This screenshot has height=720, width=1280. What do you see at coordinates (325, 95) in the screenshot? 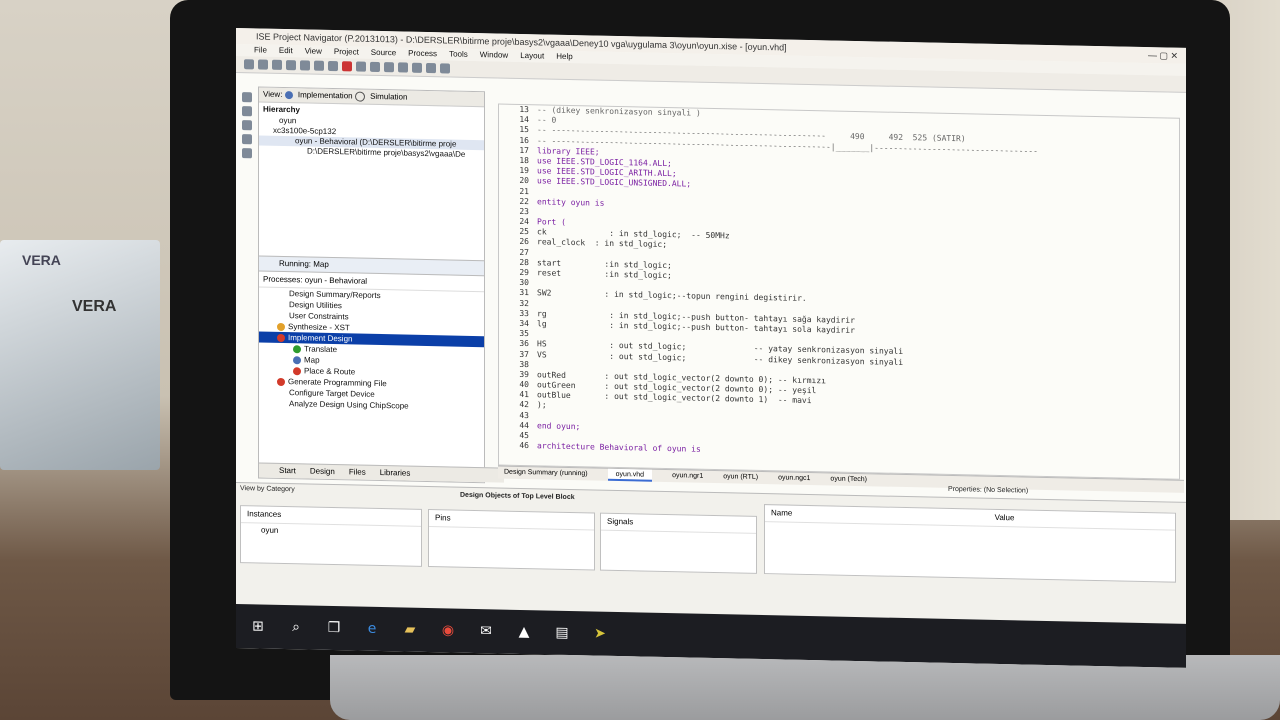
I see `view-implementation: Implementation` at bounding box center [325, 95].